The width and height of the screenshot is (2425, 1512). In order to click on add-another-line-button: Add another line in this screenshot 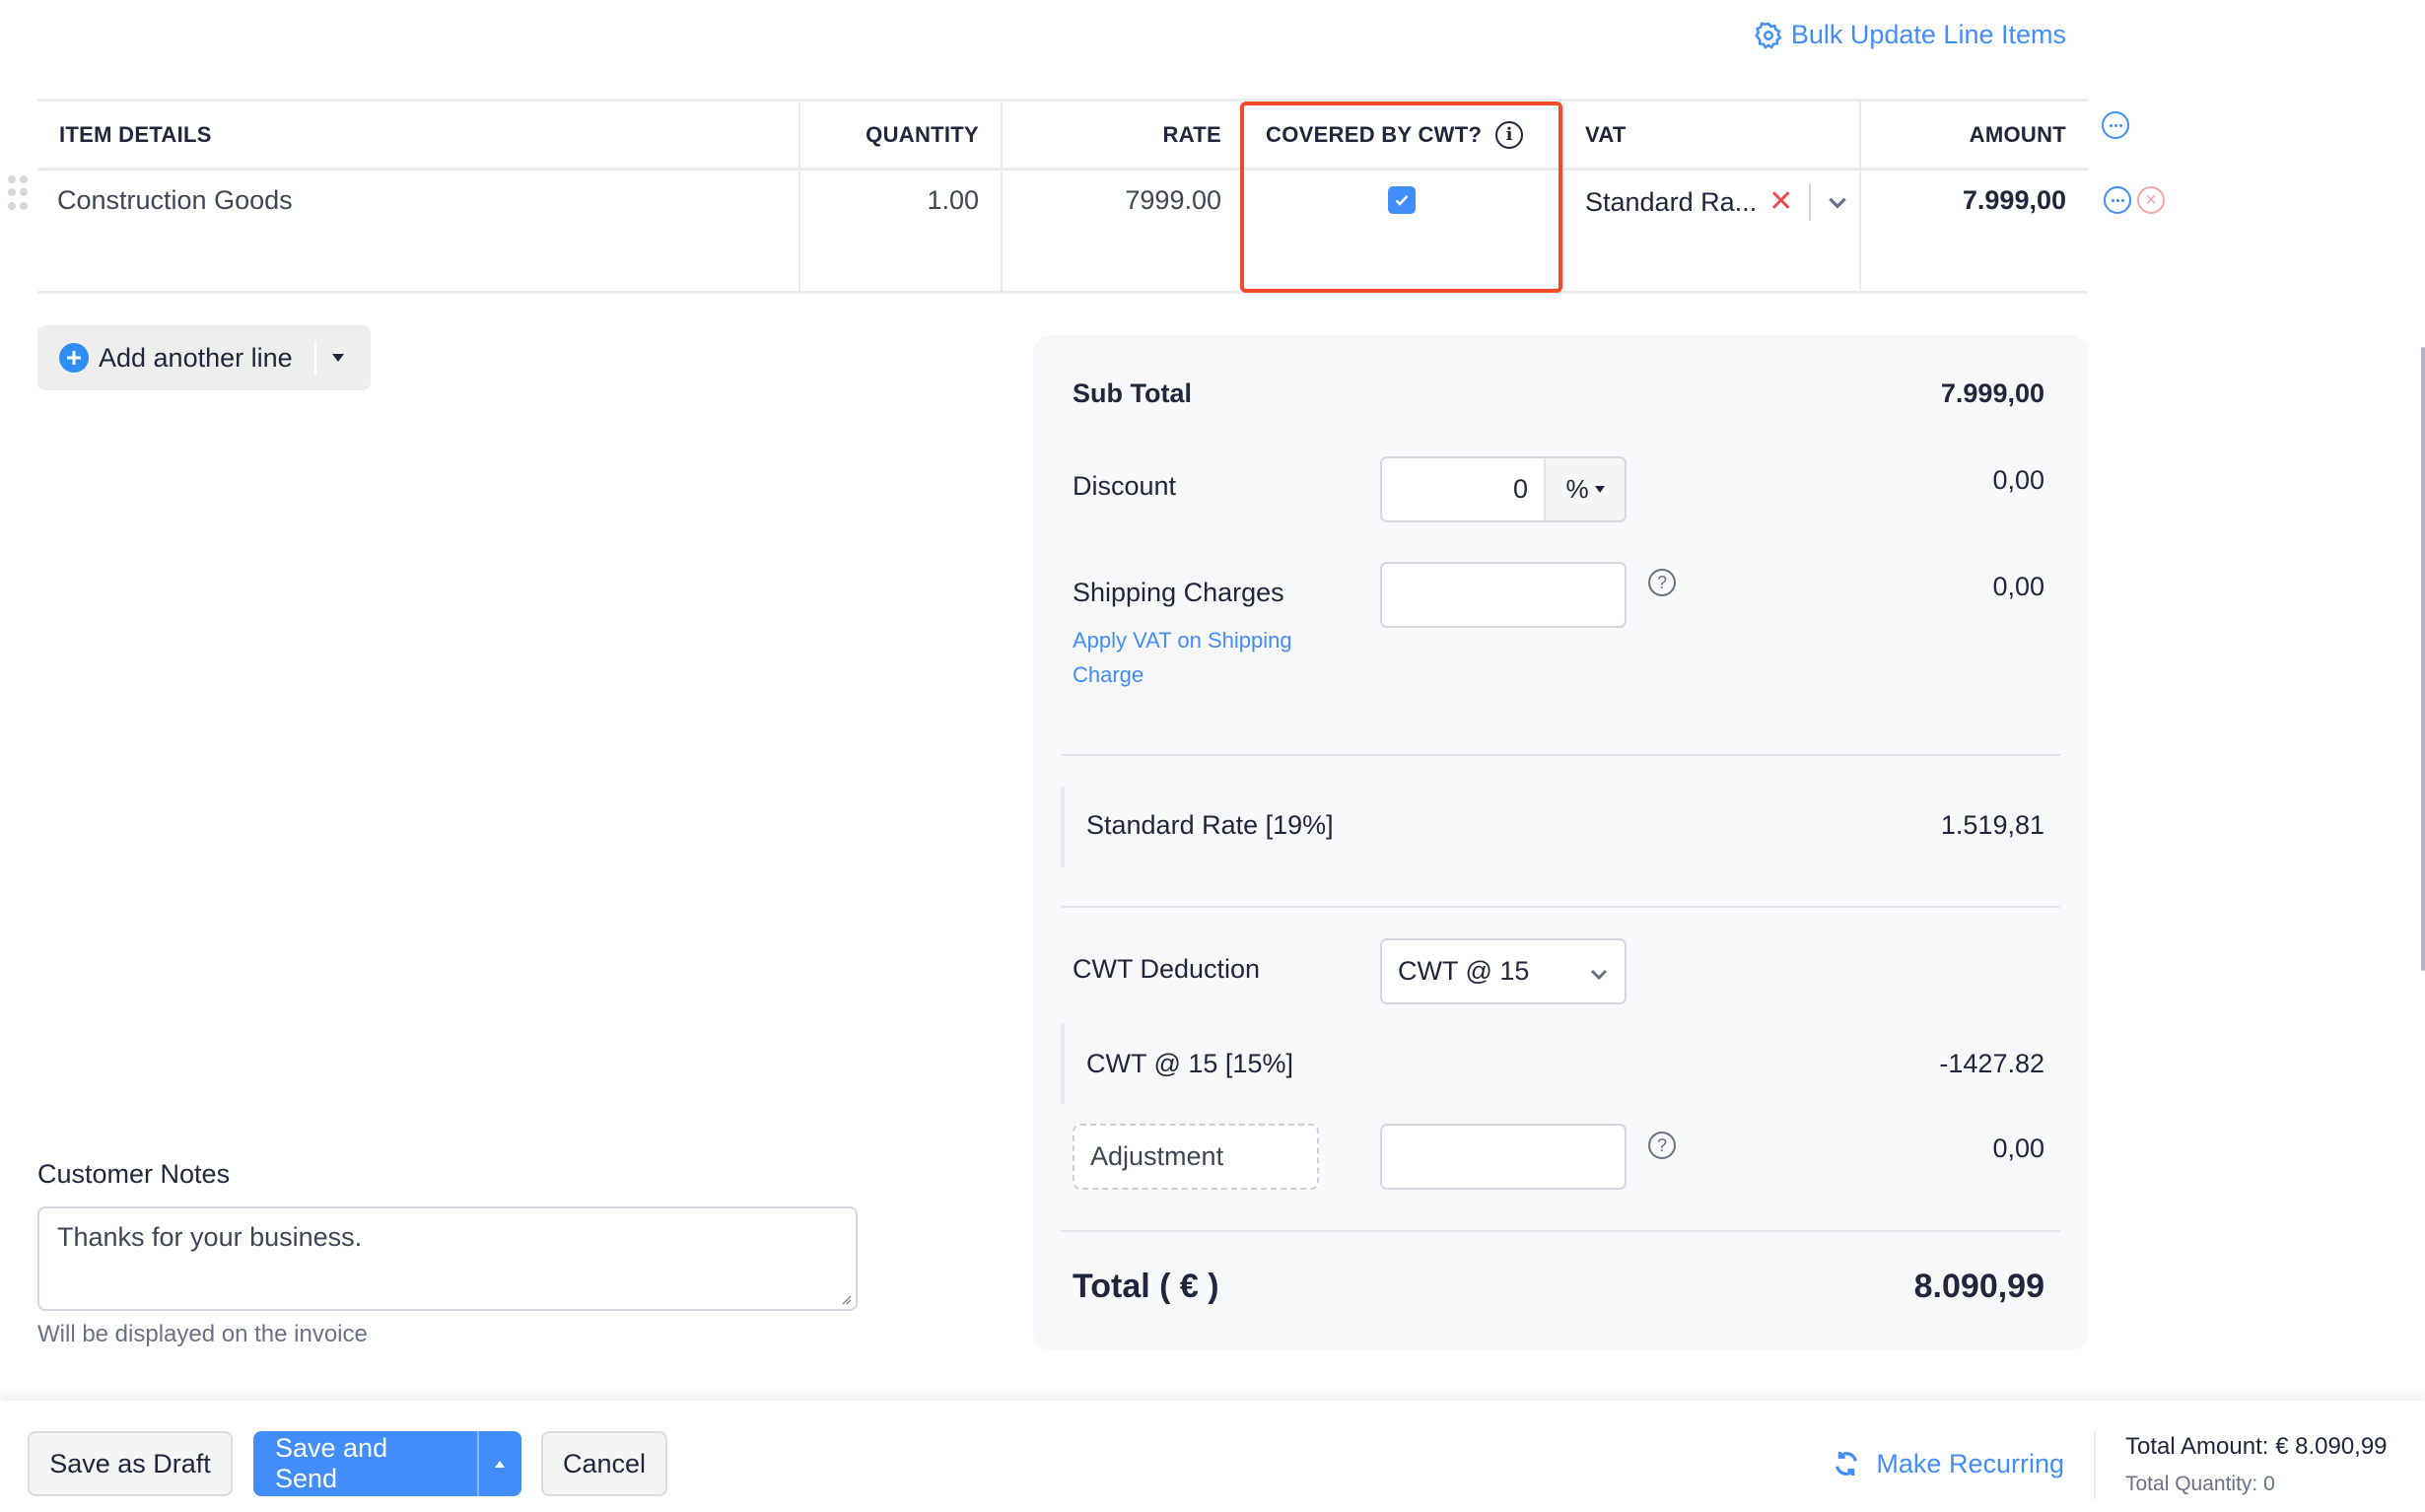, I will do `click(204, 357)`.